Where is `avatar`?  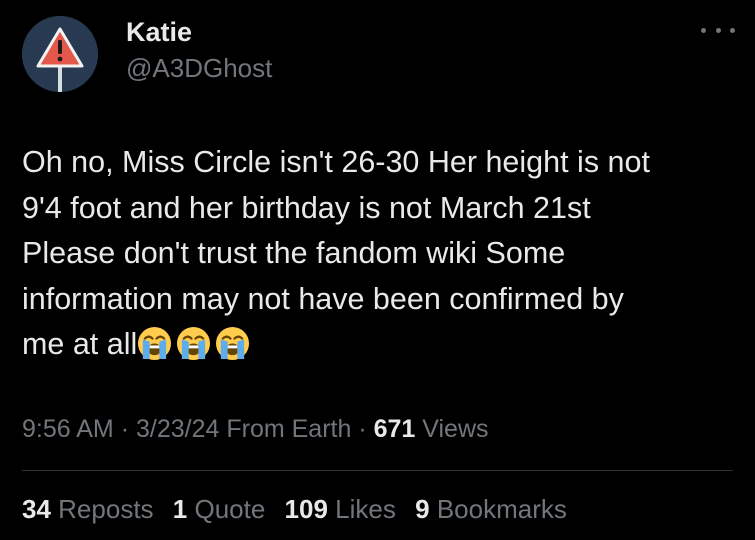
avatar is located at coordinates (60, 54).